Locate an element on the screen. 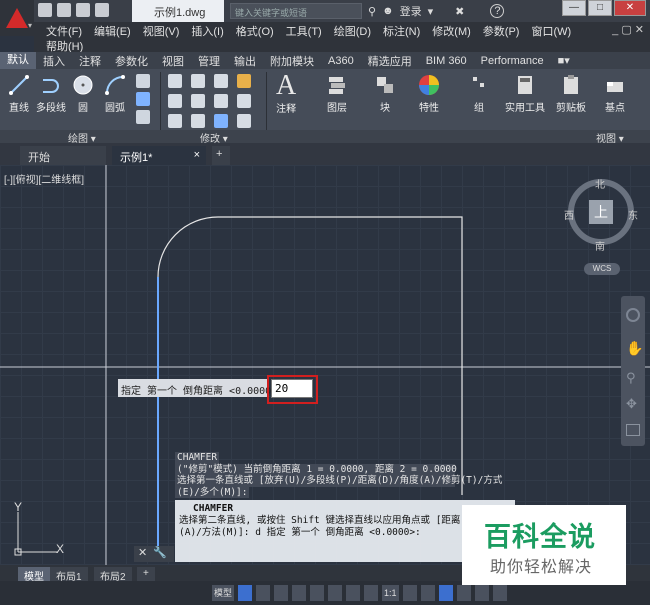 This screenshot has width=650, height=605. showmotion-icon is located at coordinates (633, 430).